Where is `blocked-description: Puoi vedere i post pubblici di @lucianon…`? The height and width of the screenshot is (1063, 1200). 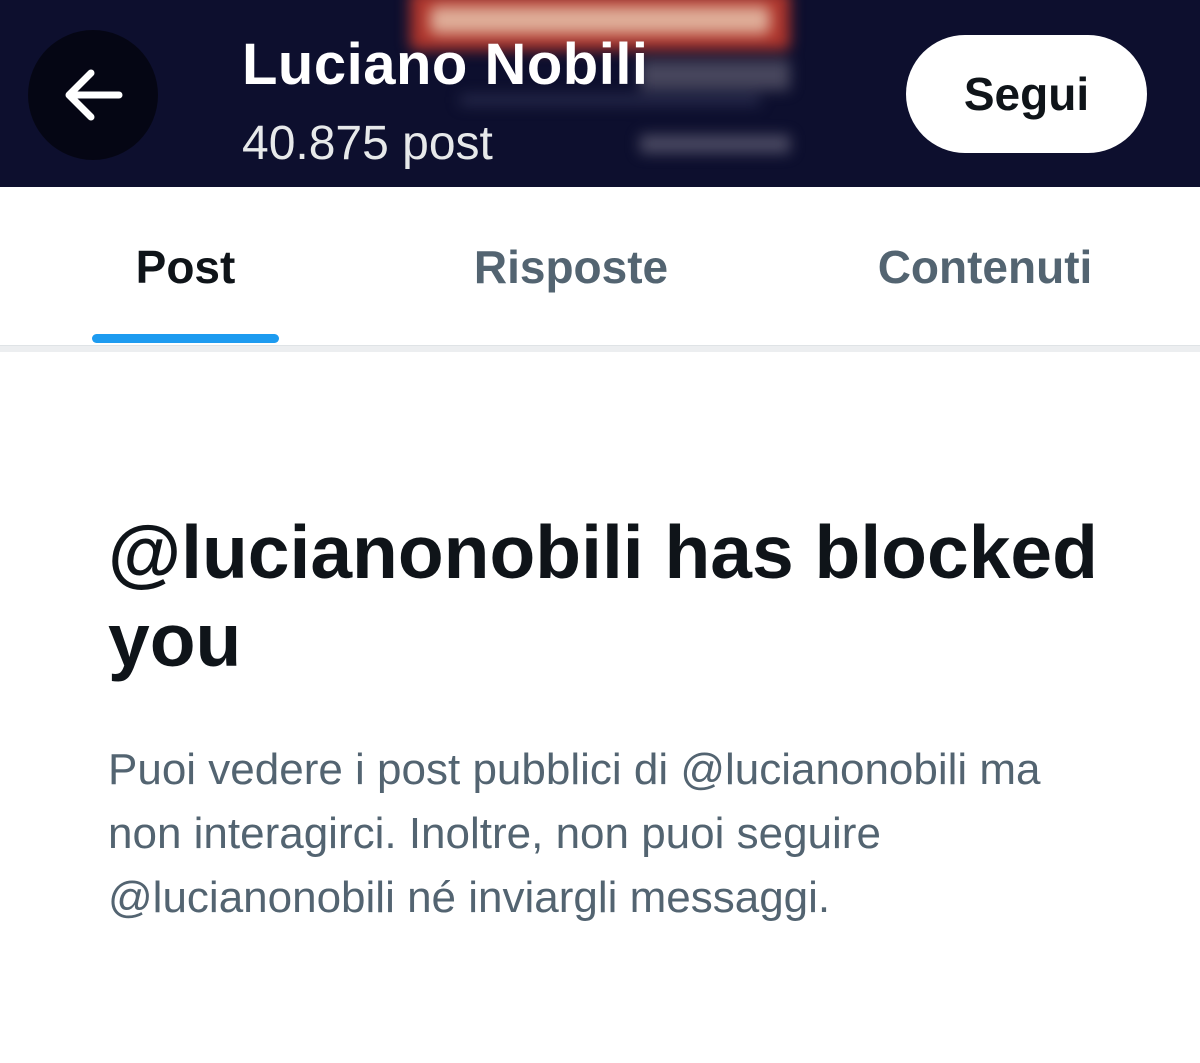 blocked-description: Puoi vedere i post pubblici di @lucianon… is located at coordinates (574, 833).